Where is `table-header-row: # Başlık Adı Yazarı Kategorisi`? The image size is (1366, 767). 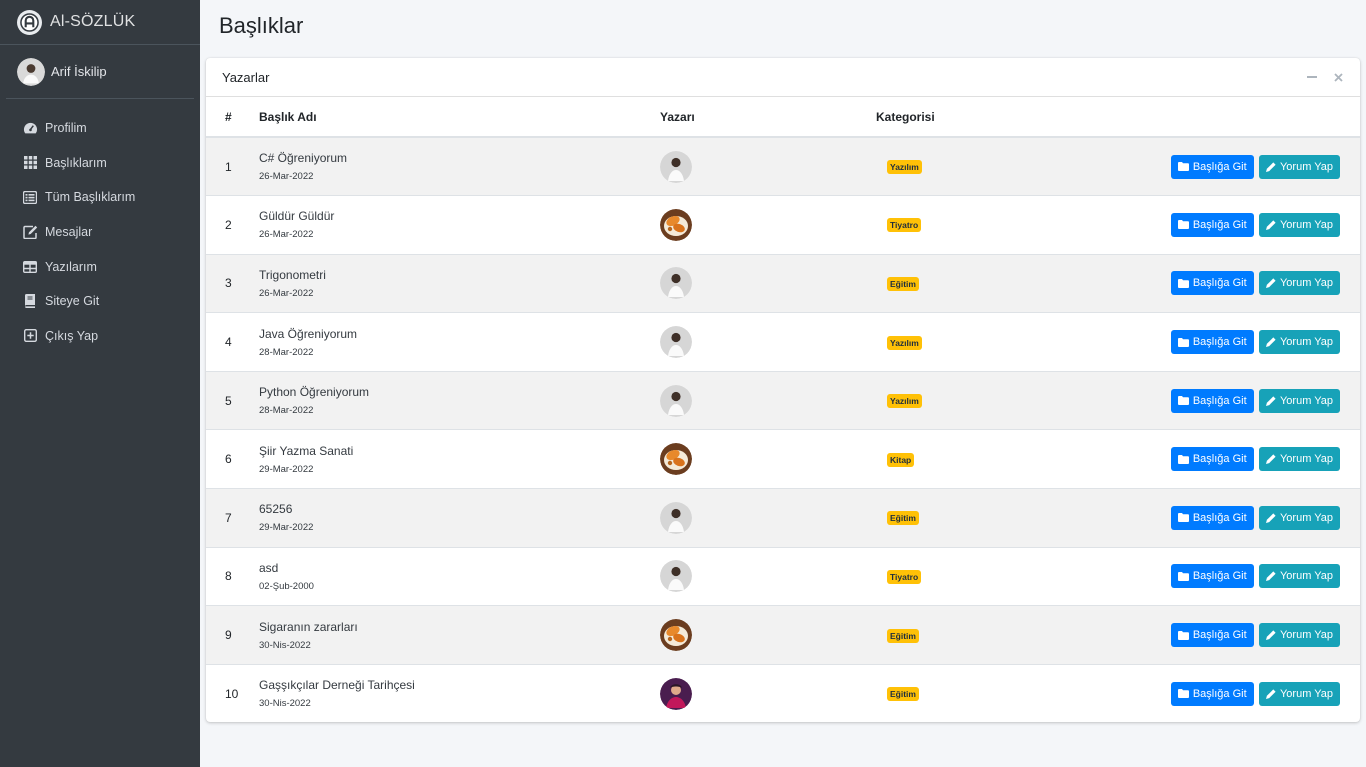 table-header-row: # Başlık Adı Yazarı Kategorisi is located at coordinates (783, 117).